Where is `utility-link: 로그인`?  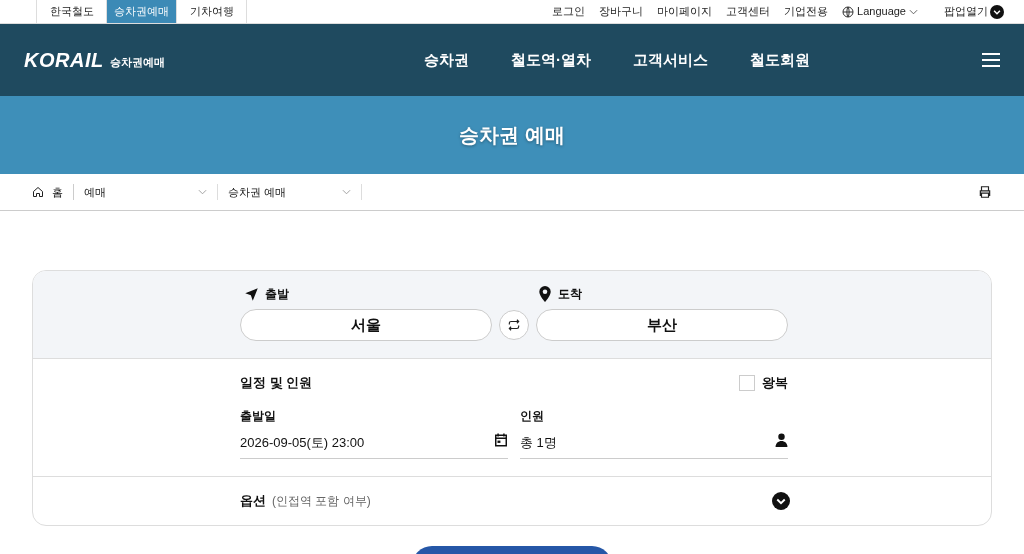
utility-link: 로그인 is located at coordinates (569, 11).